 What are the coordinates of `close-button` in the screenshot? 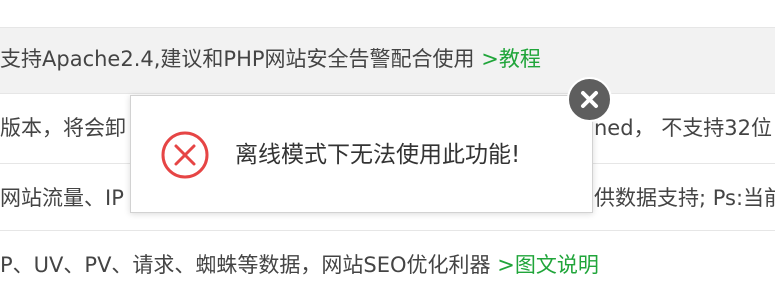 It's located at (589, 99).